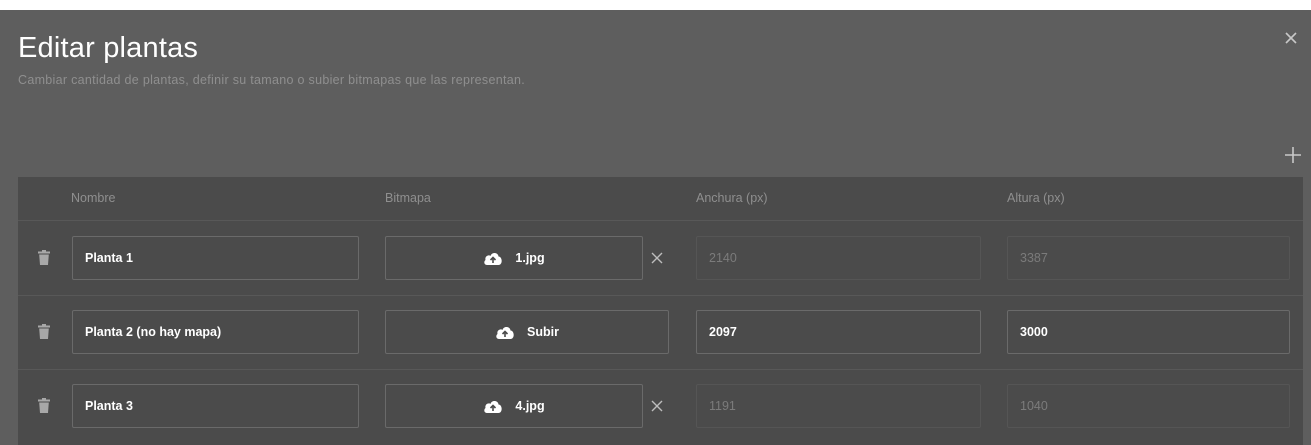  I want to click on height-input: 3387, so click(1148, 258).